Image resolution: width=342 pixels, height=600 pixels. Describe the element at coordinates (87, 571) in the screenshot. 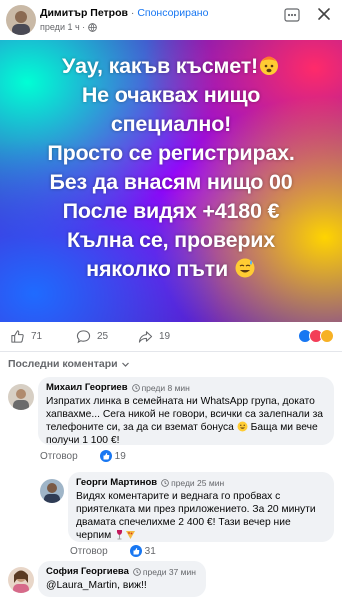

I see `commenter-name-3: София Георгиева` at that location.